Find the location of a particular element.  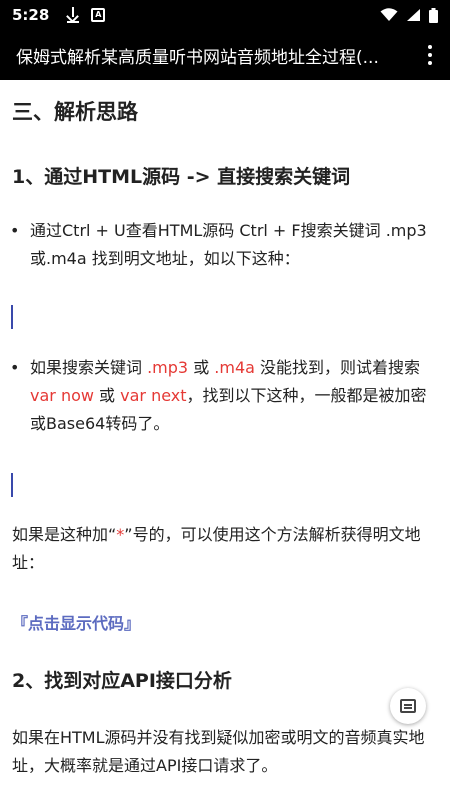

keyword-m4a: .m4a is located at coordinates (234, 367).